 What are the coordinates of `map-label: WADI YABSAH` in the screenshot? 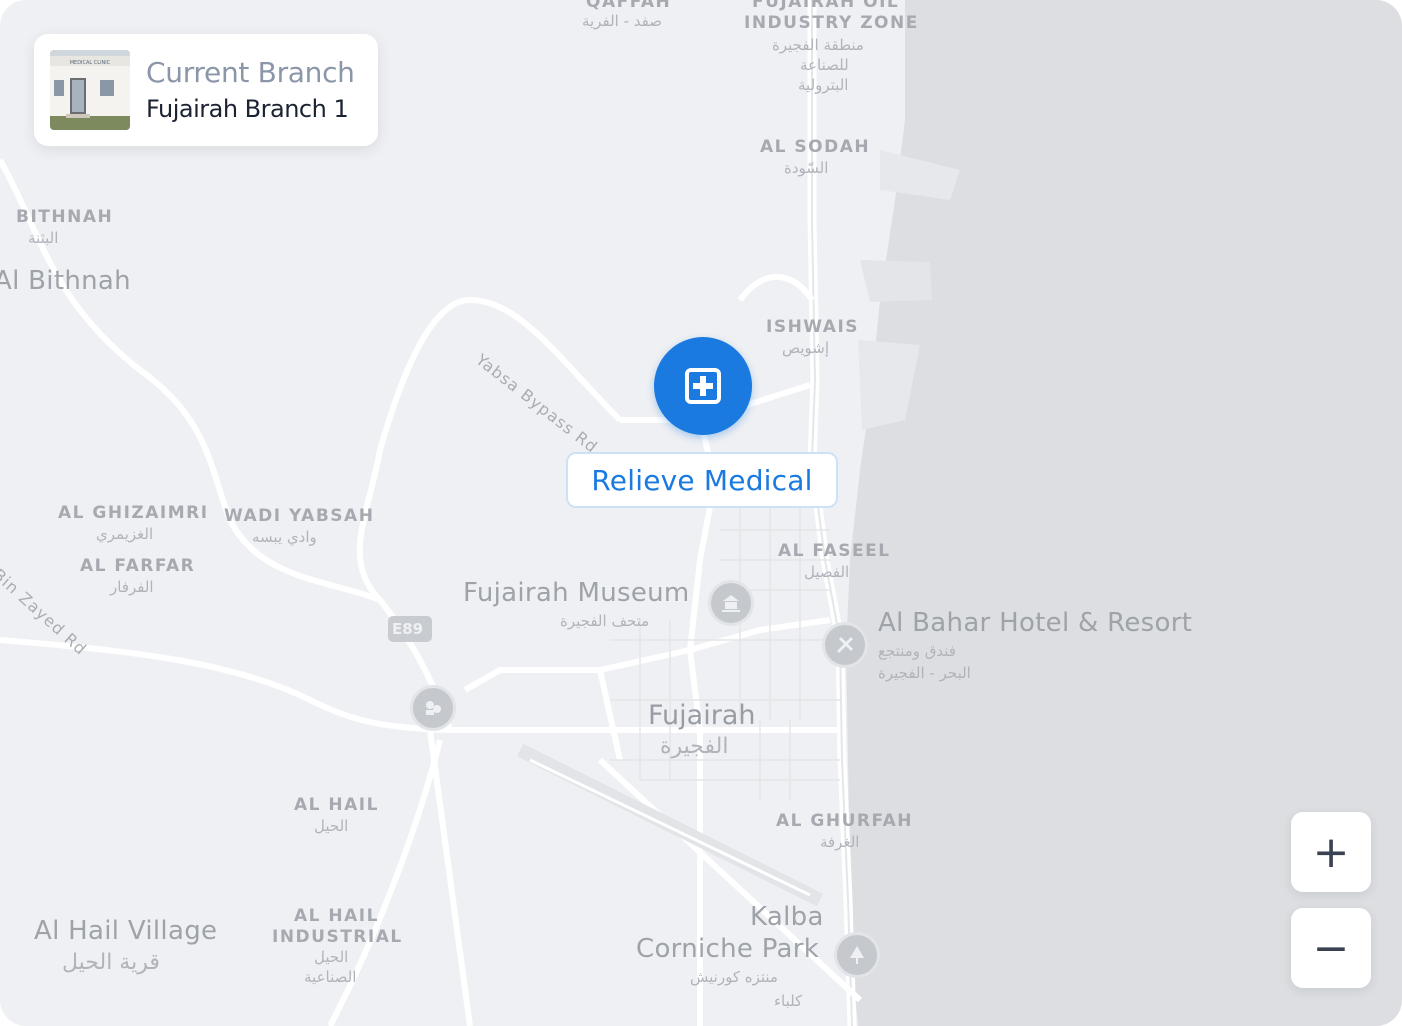 It's located at (299, 516).